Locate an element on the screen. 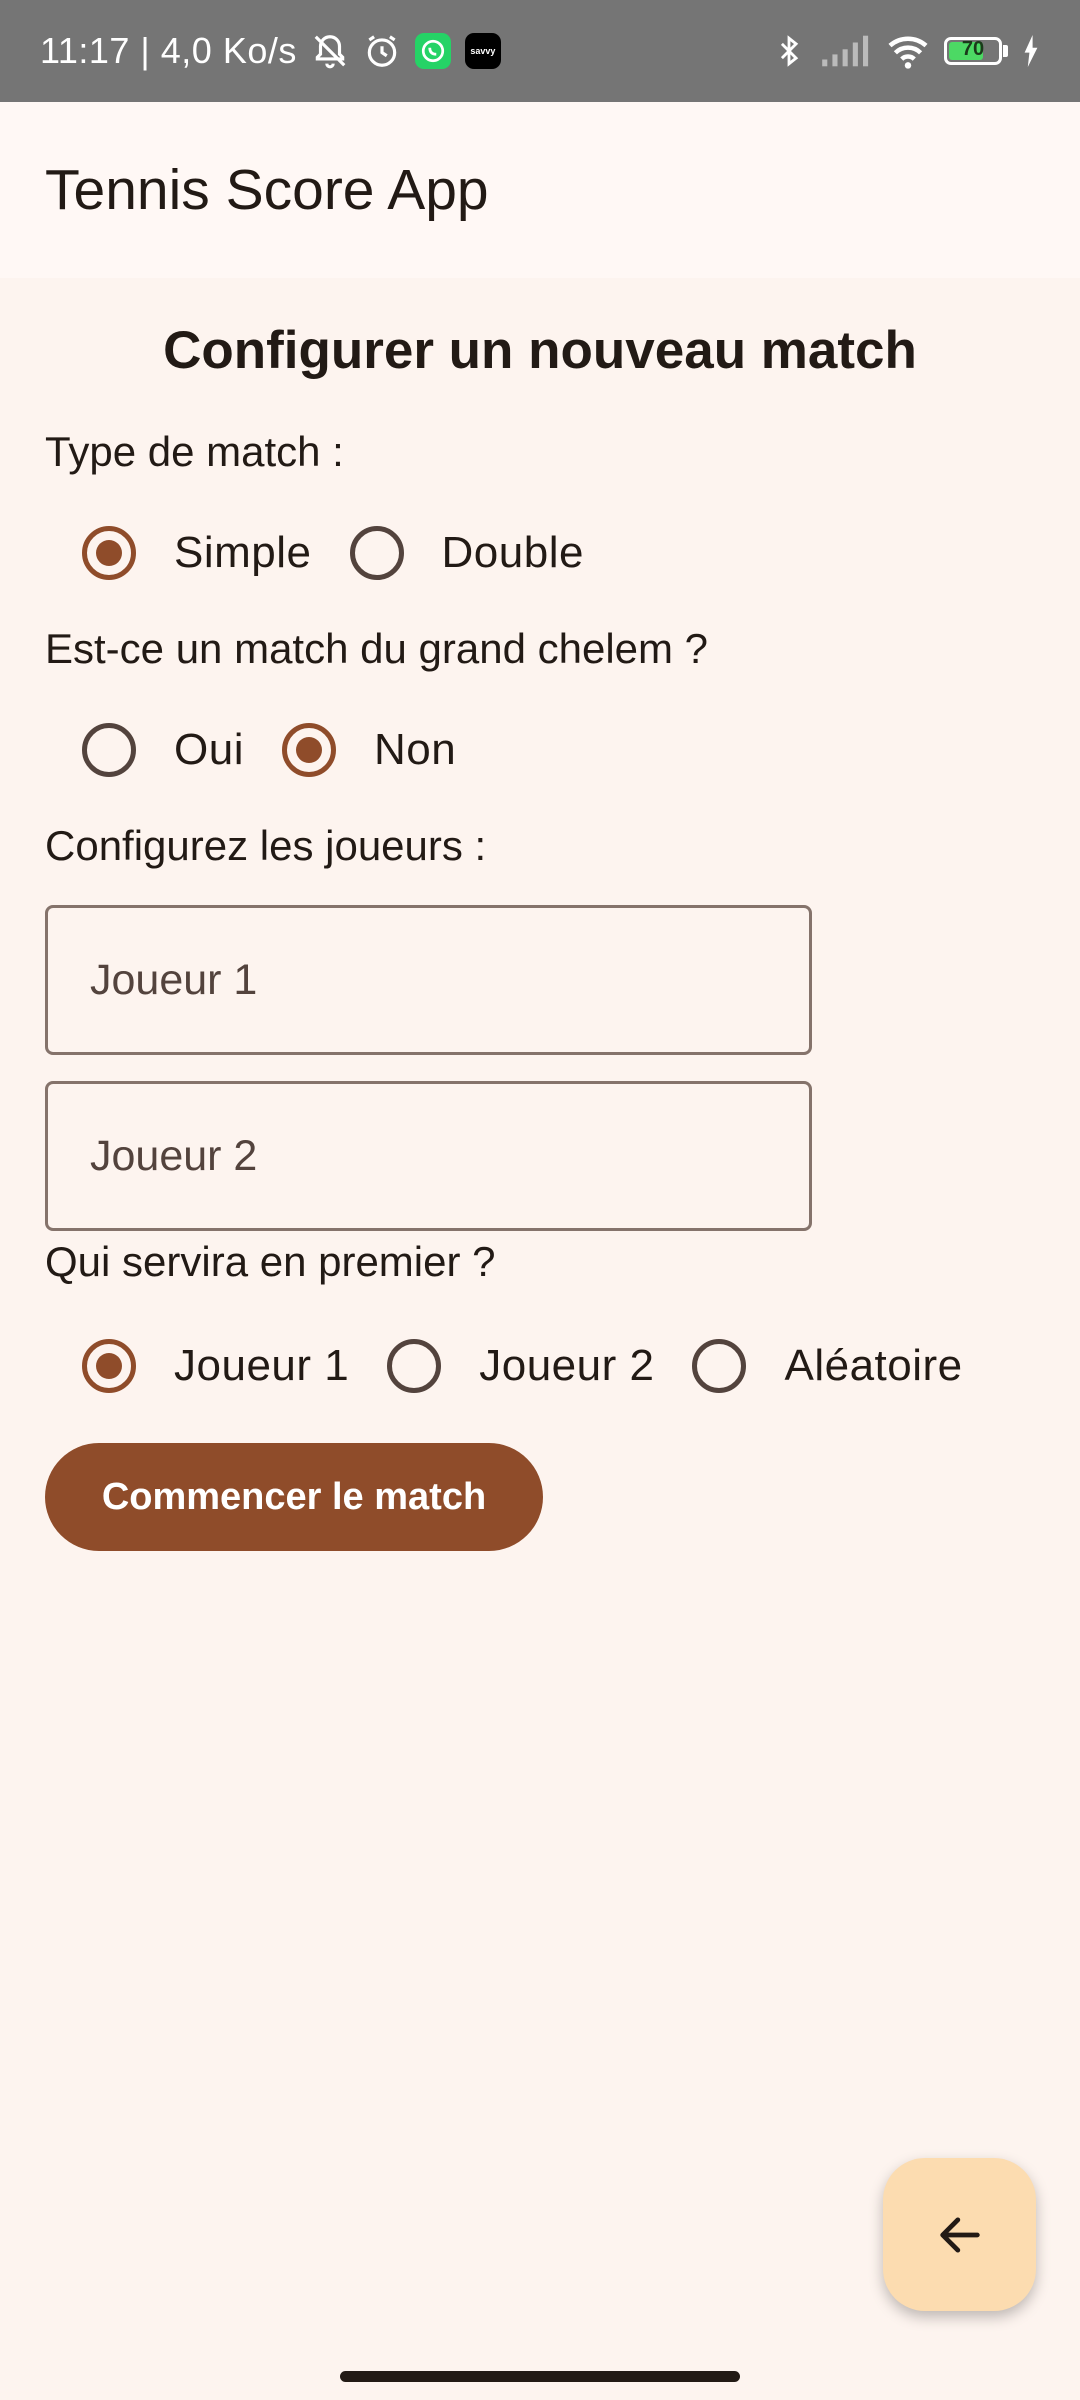  radio-option-aleatoire: Aléatoire is located at coordinates (827, 1366).